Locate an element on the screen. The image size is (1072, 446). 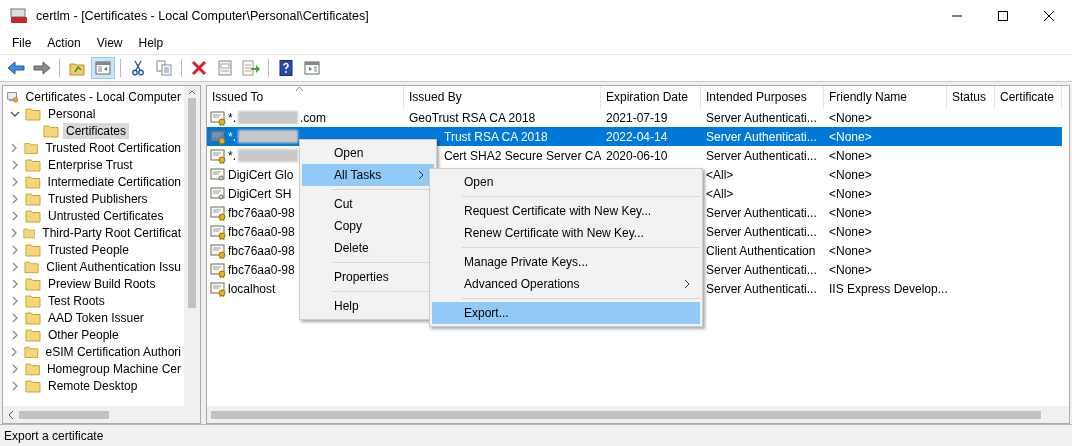
app-icon is located at coordinates (19, 16).